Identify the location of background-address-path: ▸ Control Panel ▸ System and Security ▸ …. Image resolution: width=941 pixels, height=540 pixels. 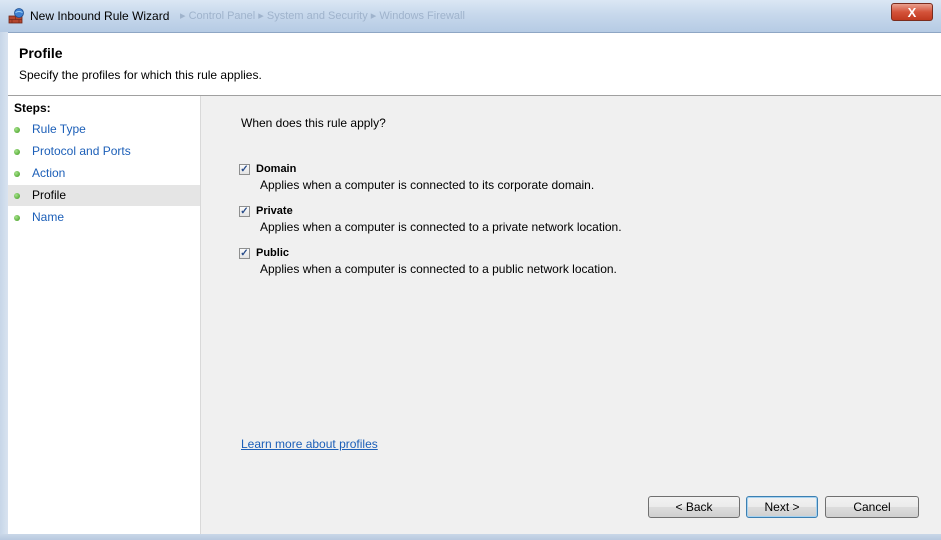
(322, 16).